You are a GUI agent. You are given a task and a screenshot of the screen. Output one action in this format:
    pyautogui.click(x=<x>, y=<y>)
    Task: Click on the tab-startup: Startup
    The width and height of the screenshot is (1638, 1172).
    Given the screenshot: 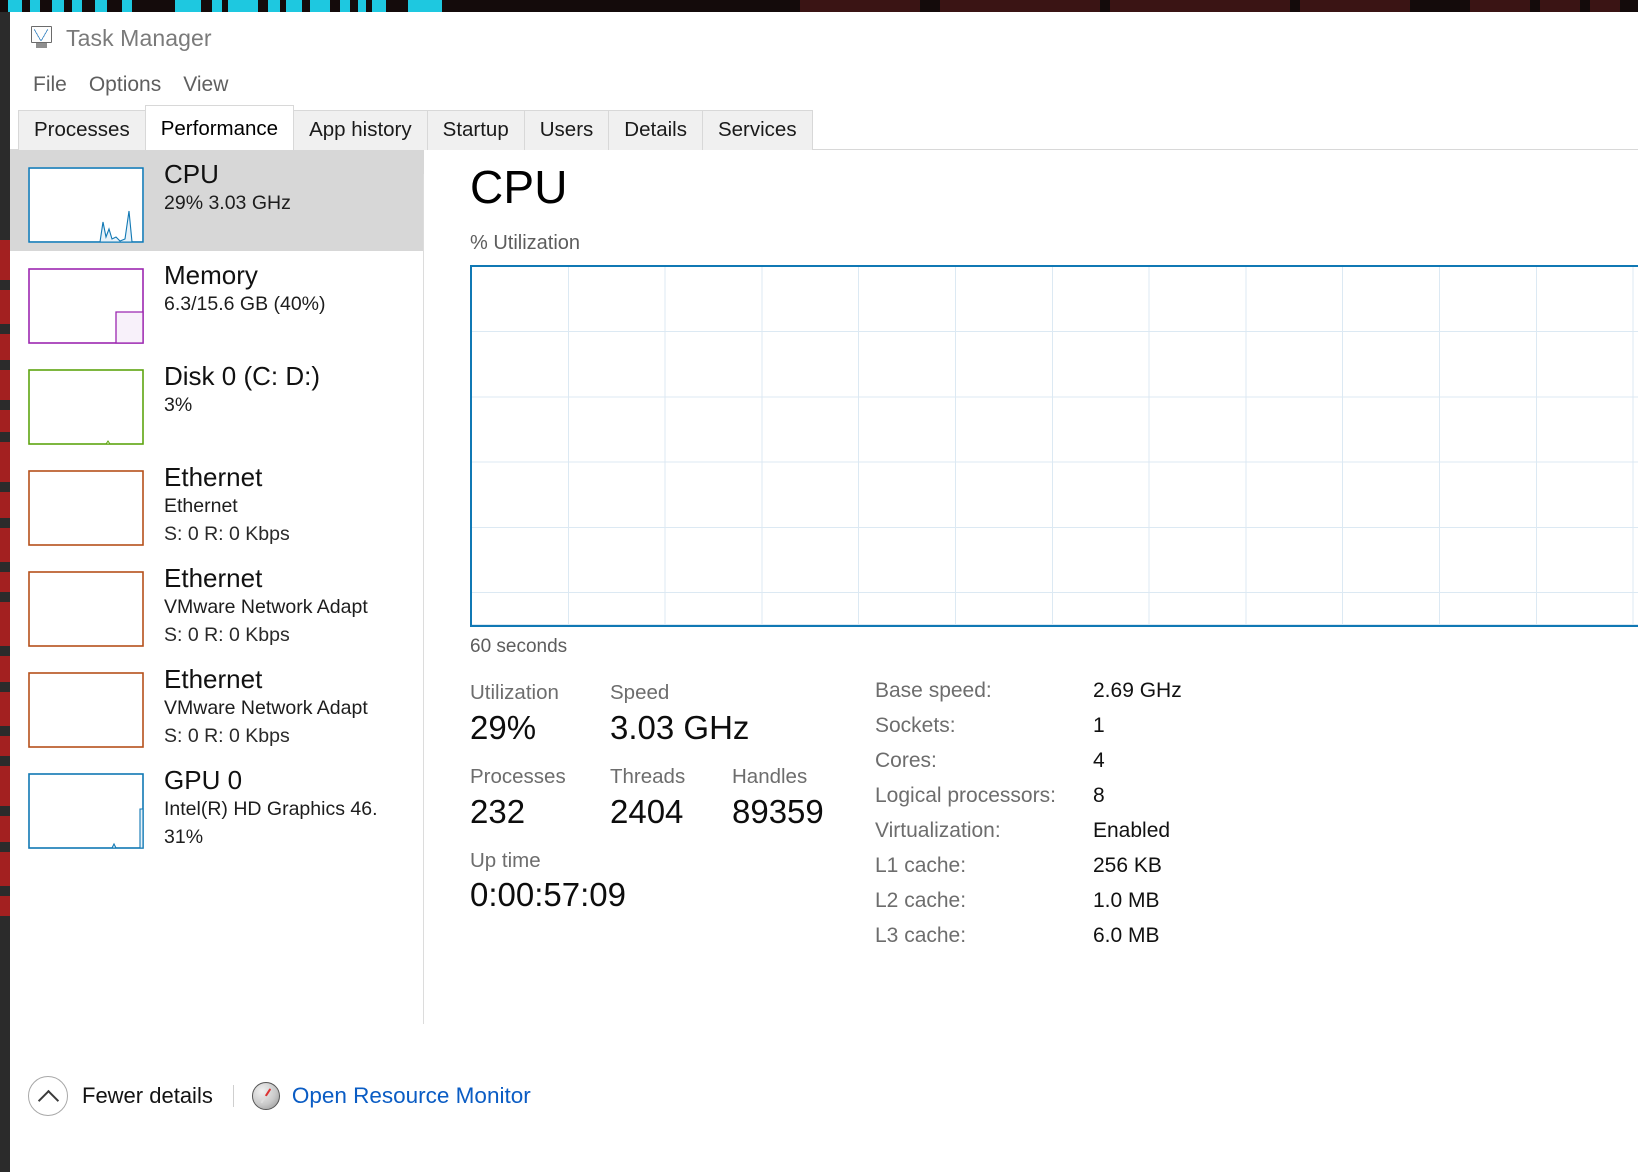 What is the action you would take?
    pyautogui.click(x=475, y=129)
    